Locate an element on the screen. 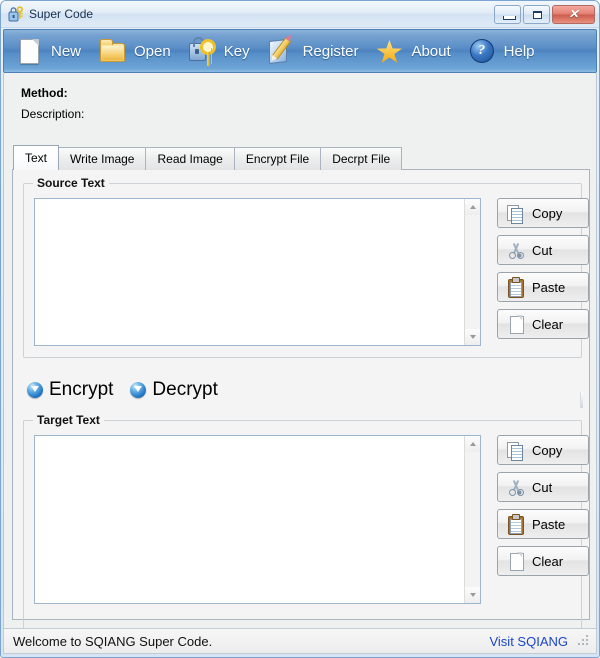  toolbar-label-register: Register is located at coordinates (330, 51).